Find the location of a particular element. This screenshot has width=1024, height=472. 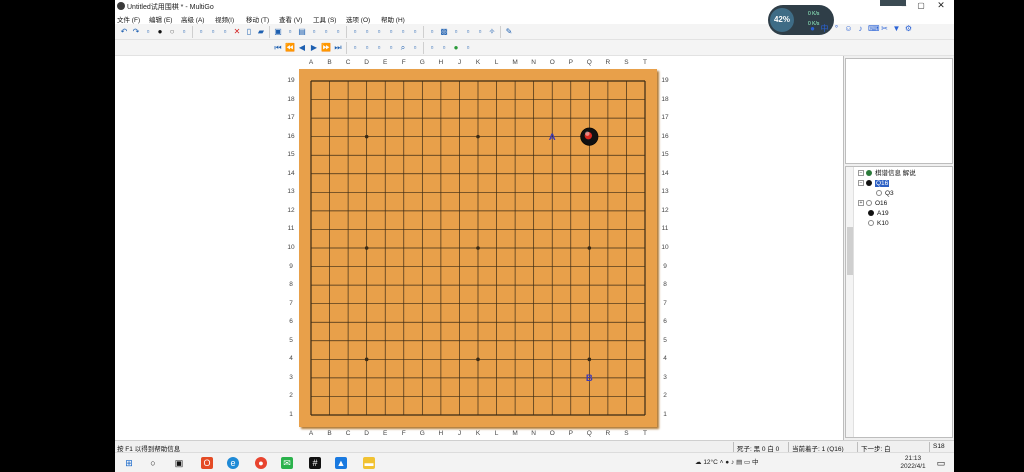

var-up-icon: ▫ is located at coordinates (379, 48).